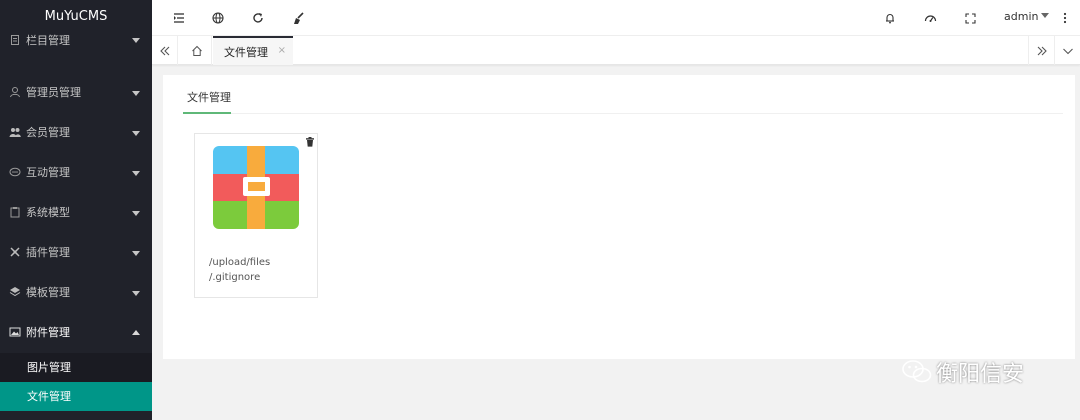 The image size is (1080, 420). What do you see at coordinates (917, 371) in the screenshot?
I see `wechat-icon` at bounding box center [917, 371].